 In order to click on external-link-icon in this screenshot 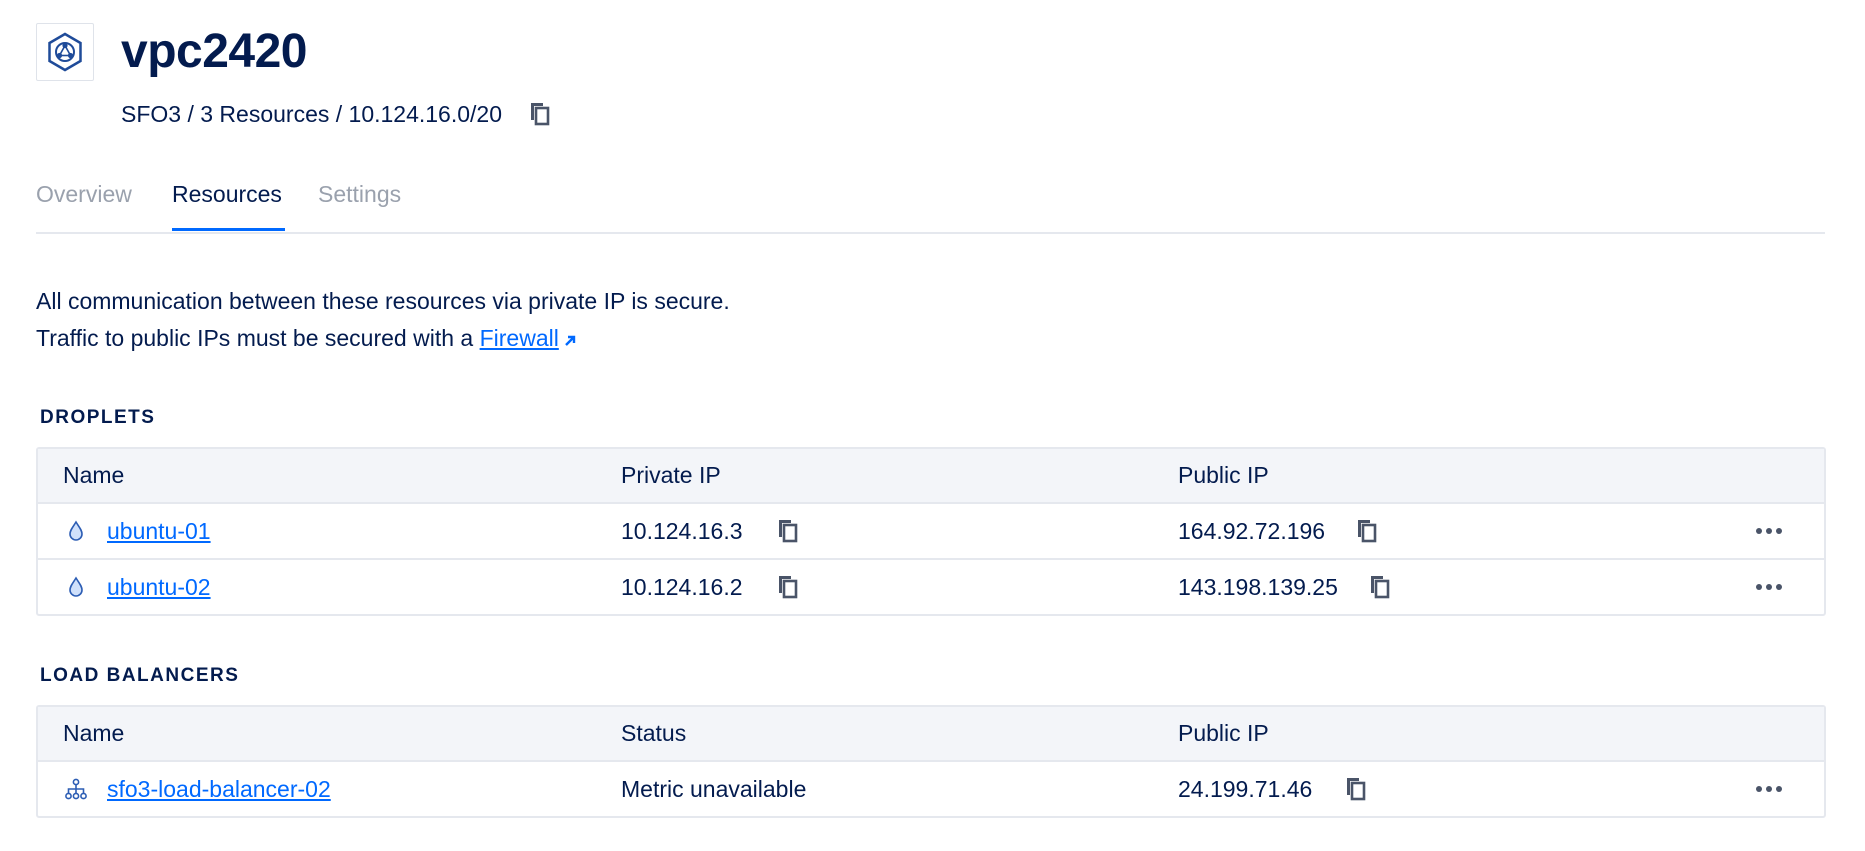, I will do `click(570, 340)`.